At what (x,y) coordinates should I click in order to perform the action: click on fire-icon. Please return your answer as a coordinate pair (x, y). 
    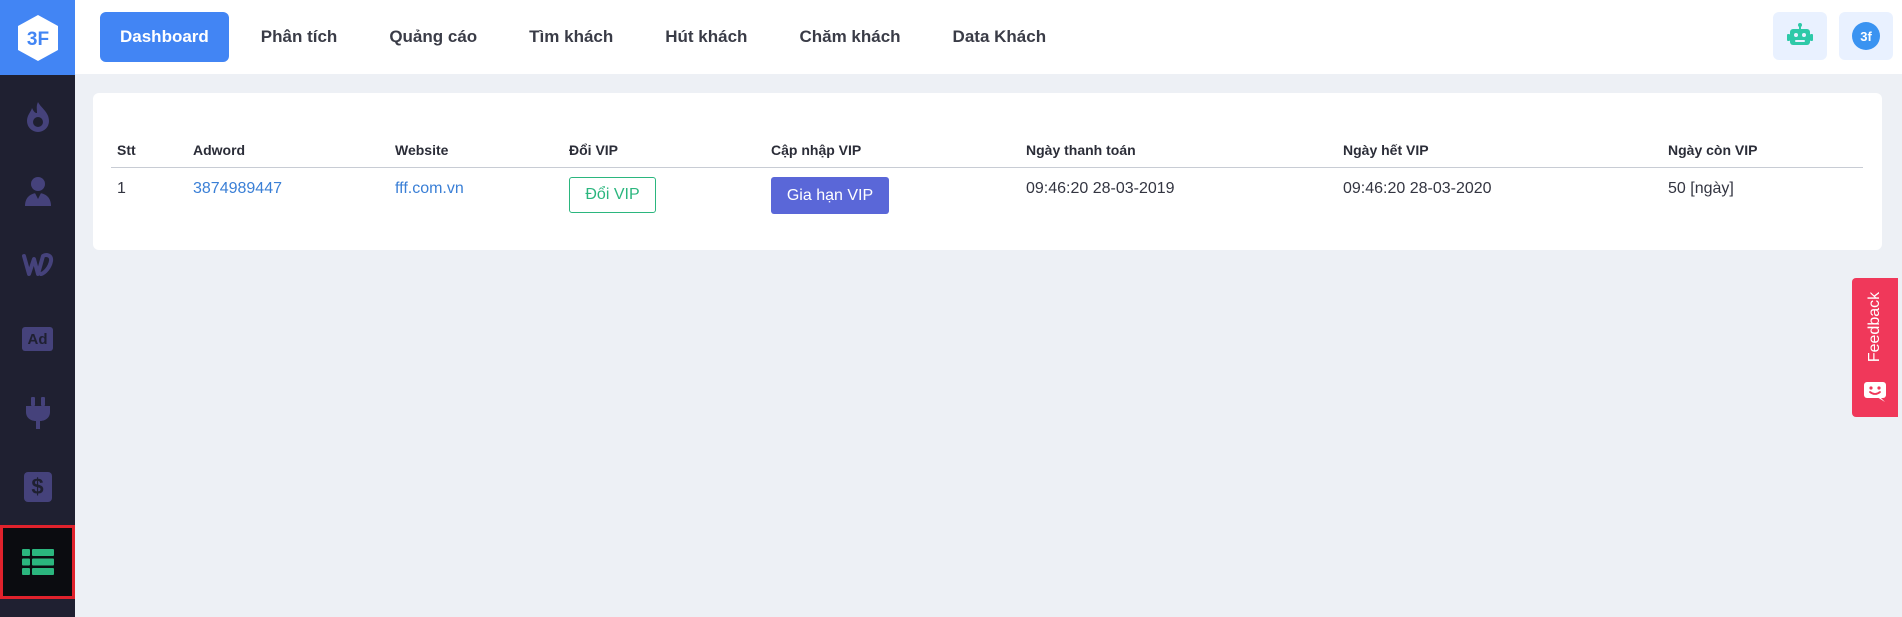
    Looking at the image, I should click on (37, 117).